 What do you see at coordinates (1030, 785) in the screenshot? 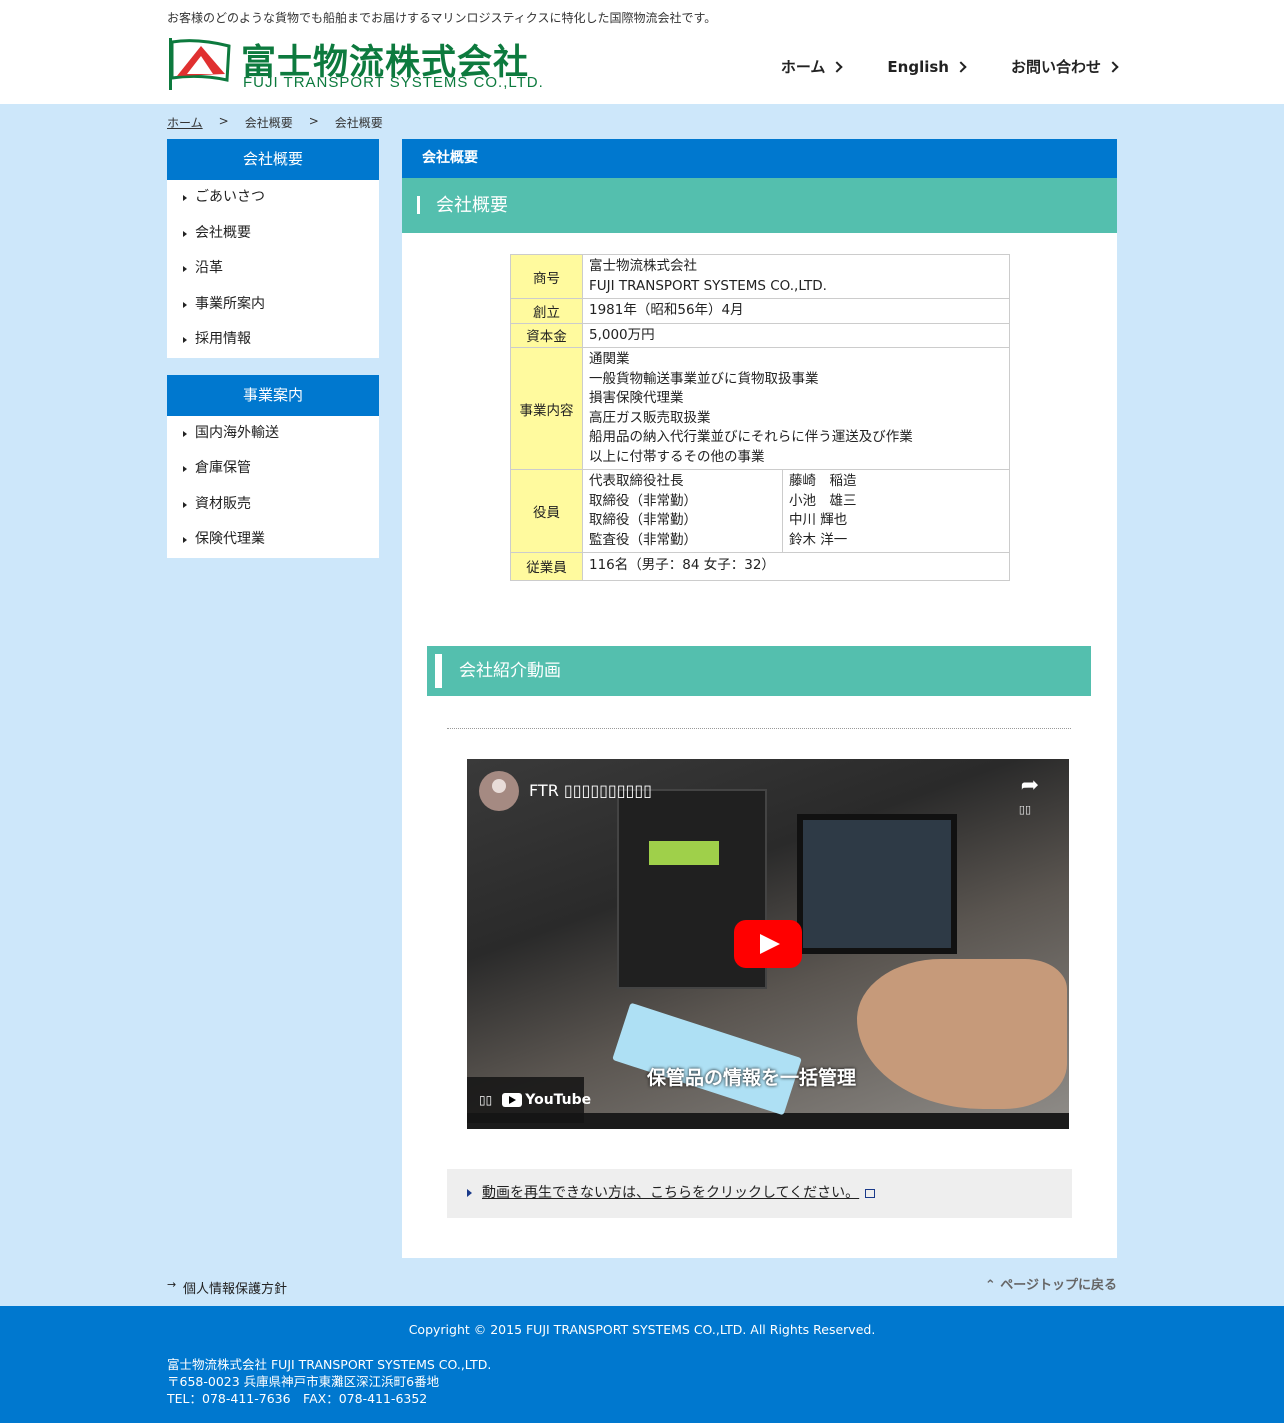
I see `share-icon: ➦` at bounding box center [1030, 785].